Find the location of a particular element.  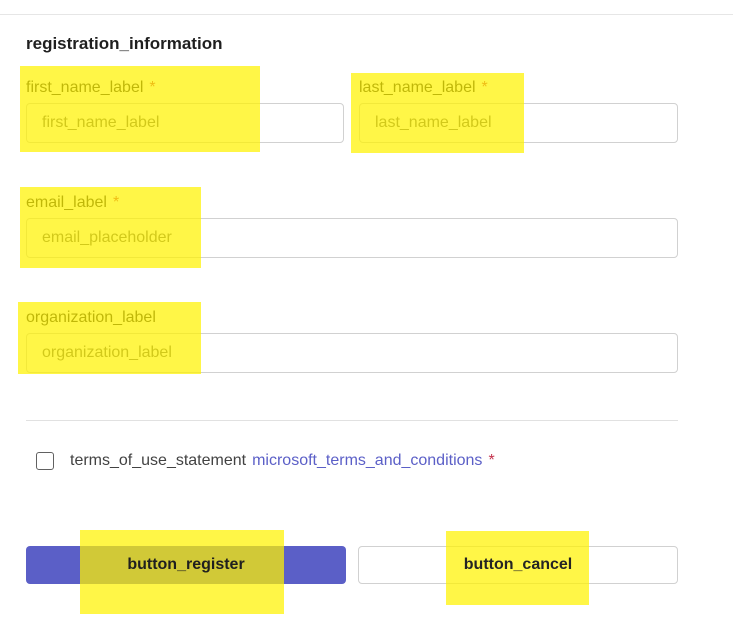

register-button: button_register is located at coordinates (186, 572).